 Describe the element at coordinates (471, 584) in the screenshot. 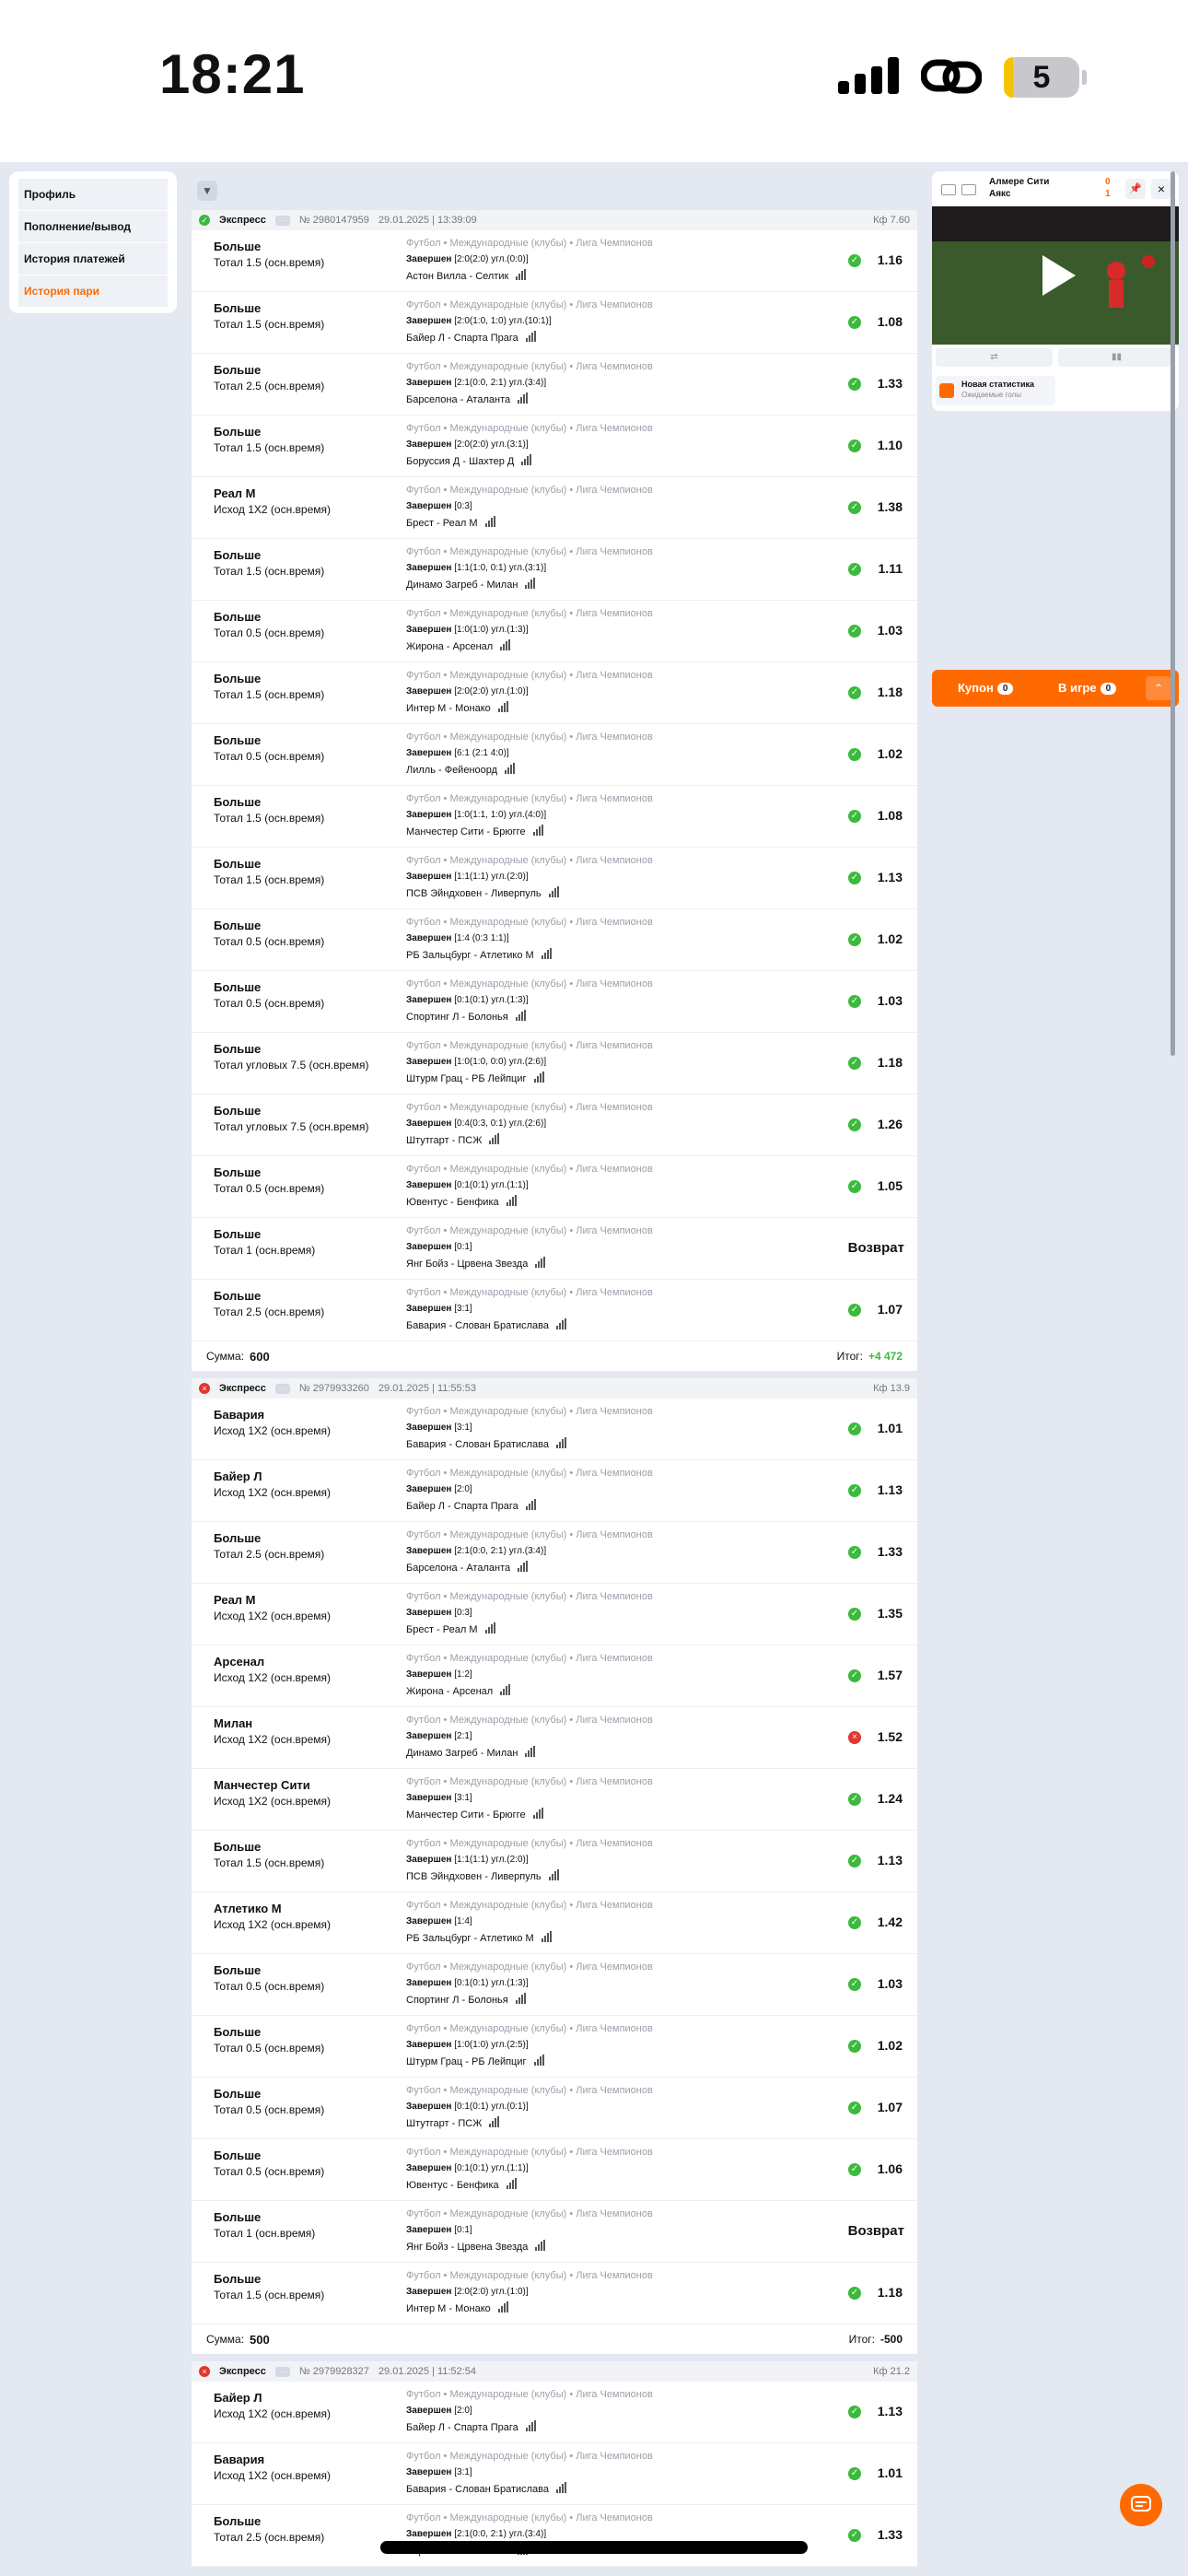

I see `event-teams: Динамо Загреб - Милан` at that location.